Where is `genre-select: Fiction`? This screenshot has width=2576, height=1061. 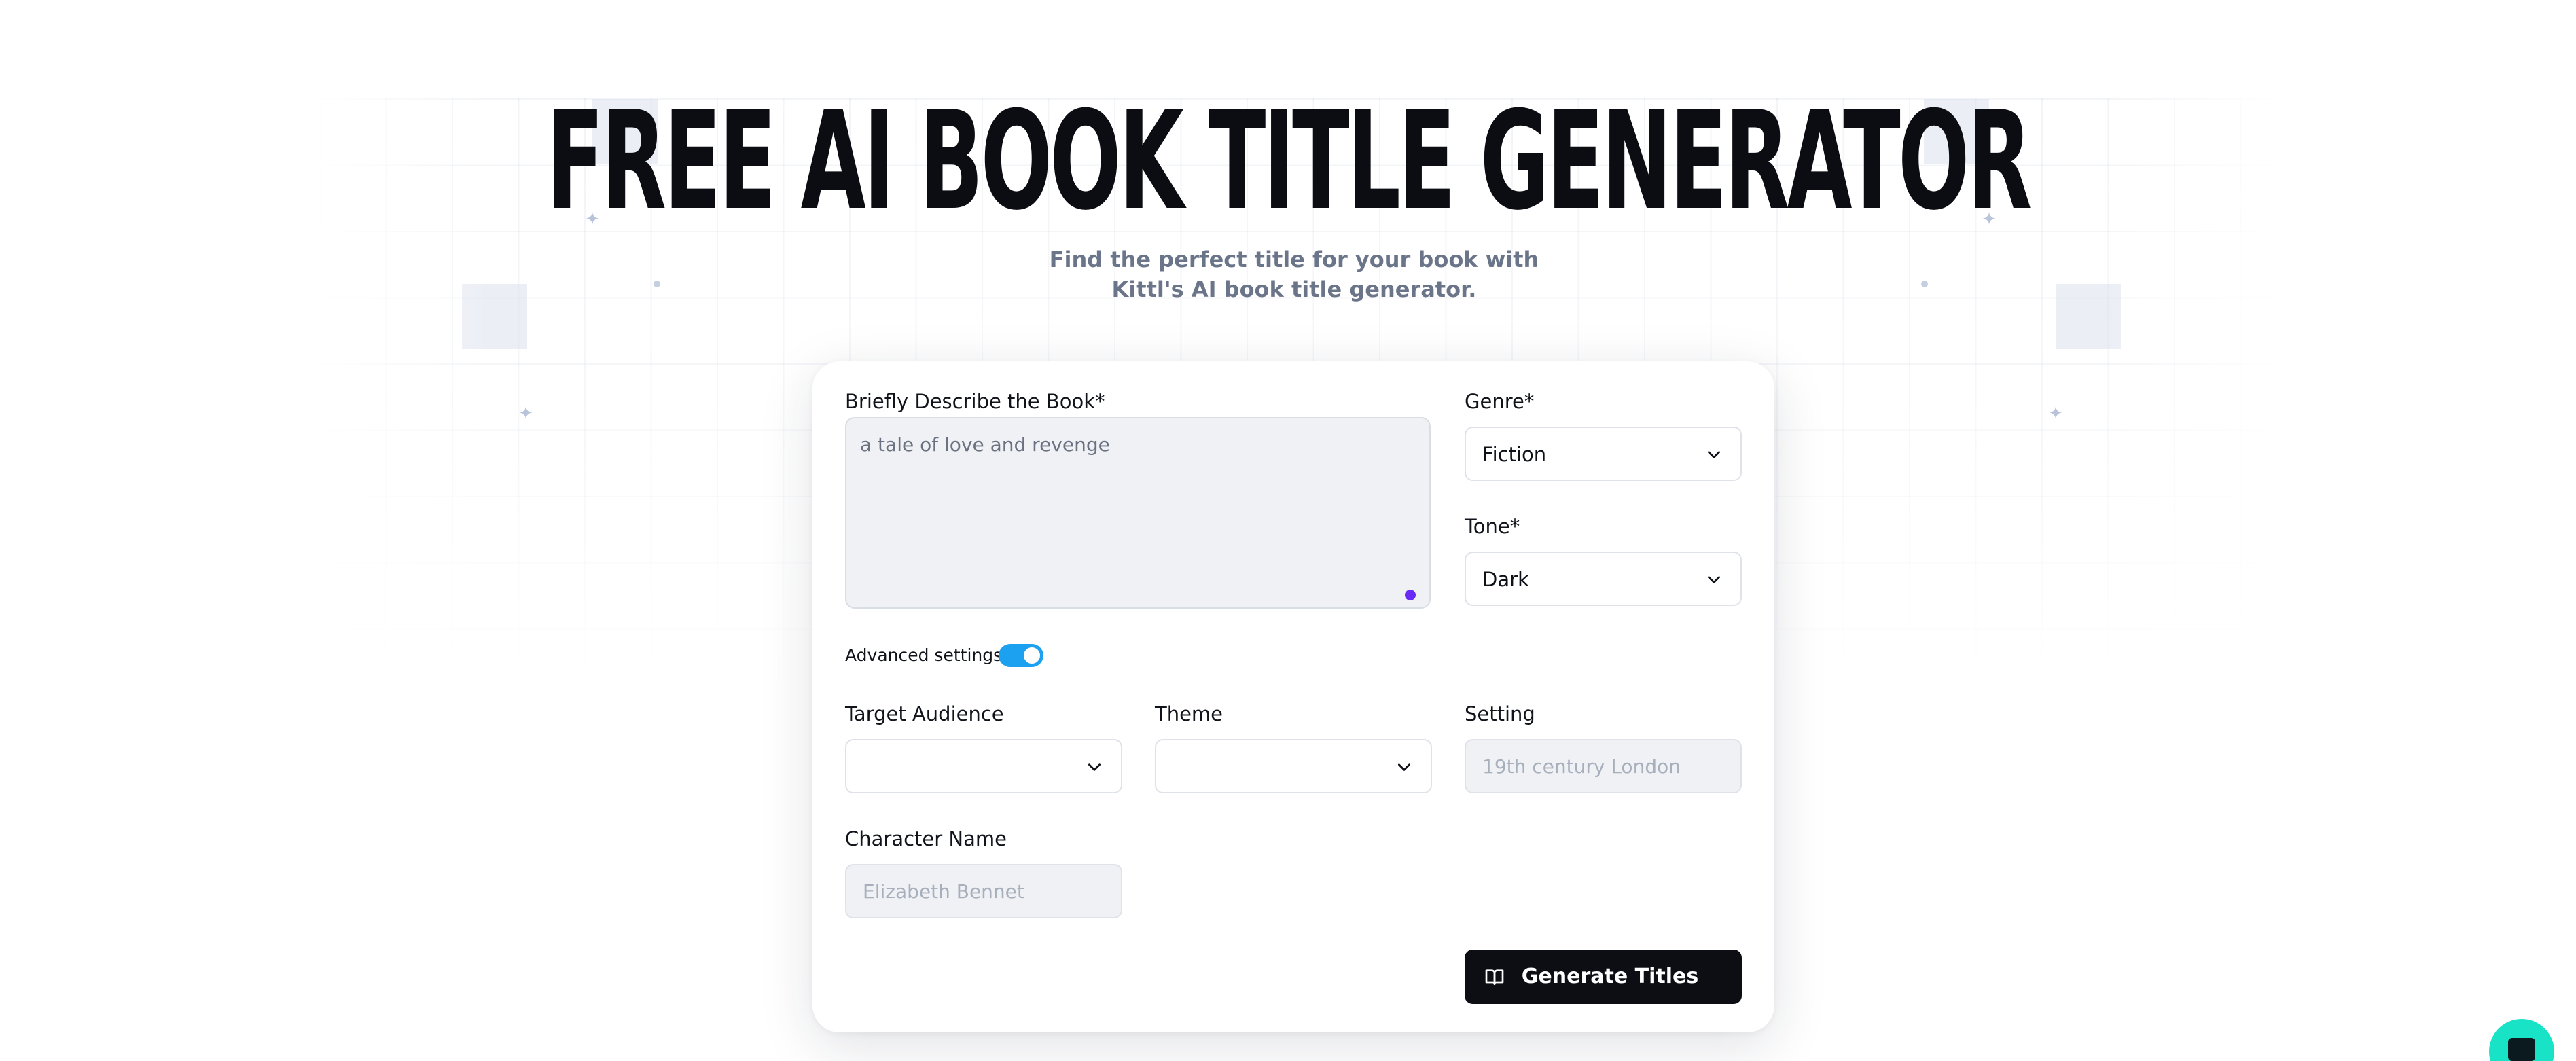
genre-select: Fiction is located at coordinates (1604, 454).